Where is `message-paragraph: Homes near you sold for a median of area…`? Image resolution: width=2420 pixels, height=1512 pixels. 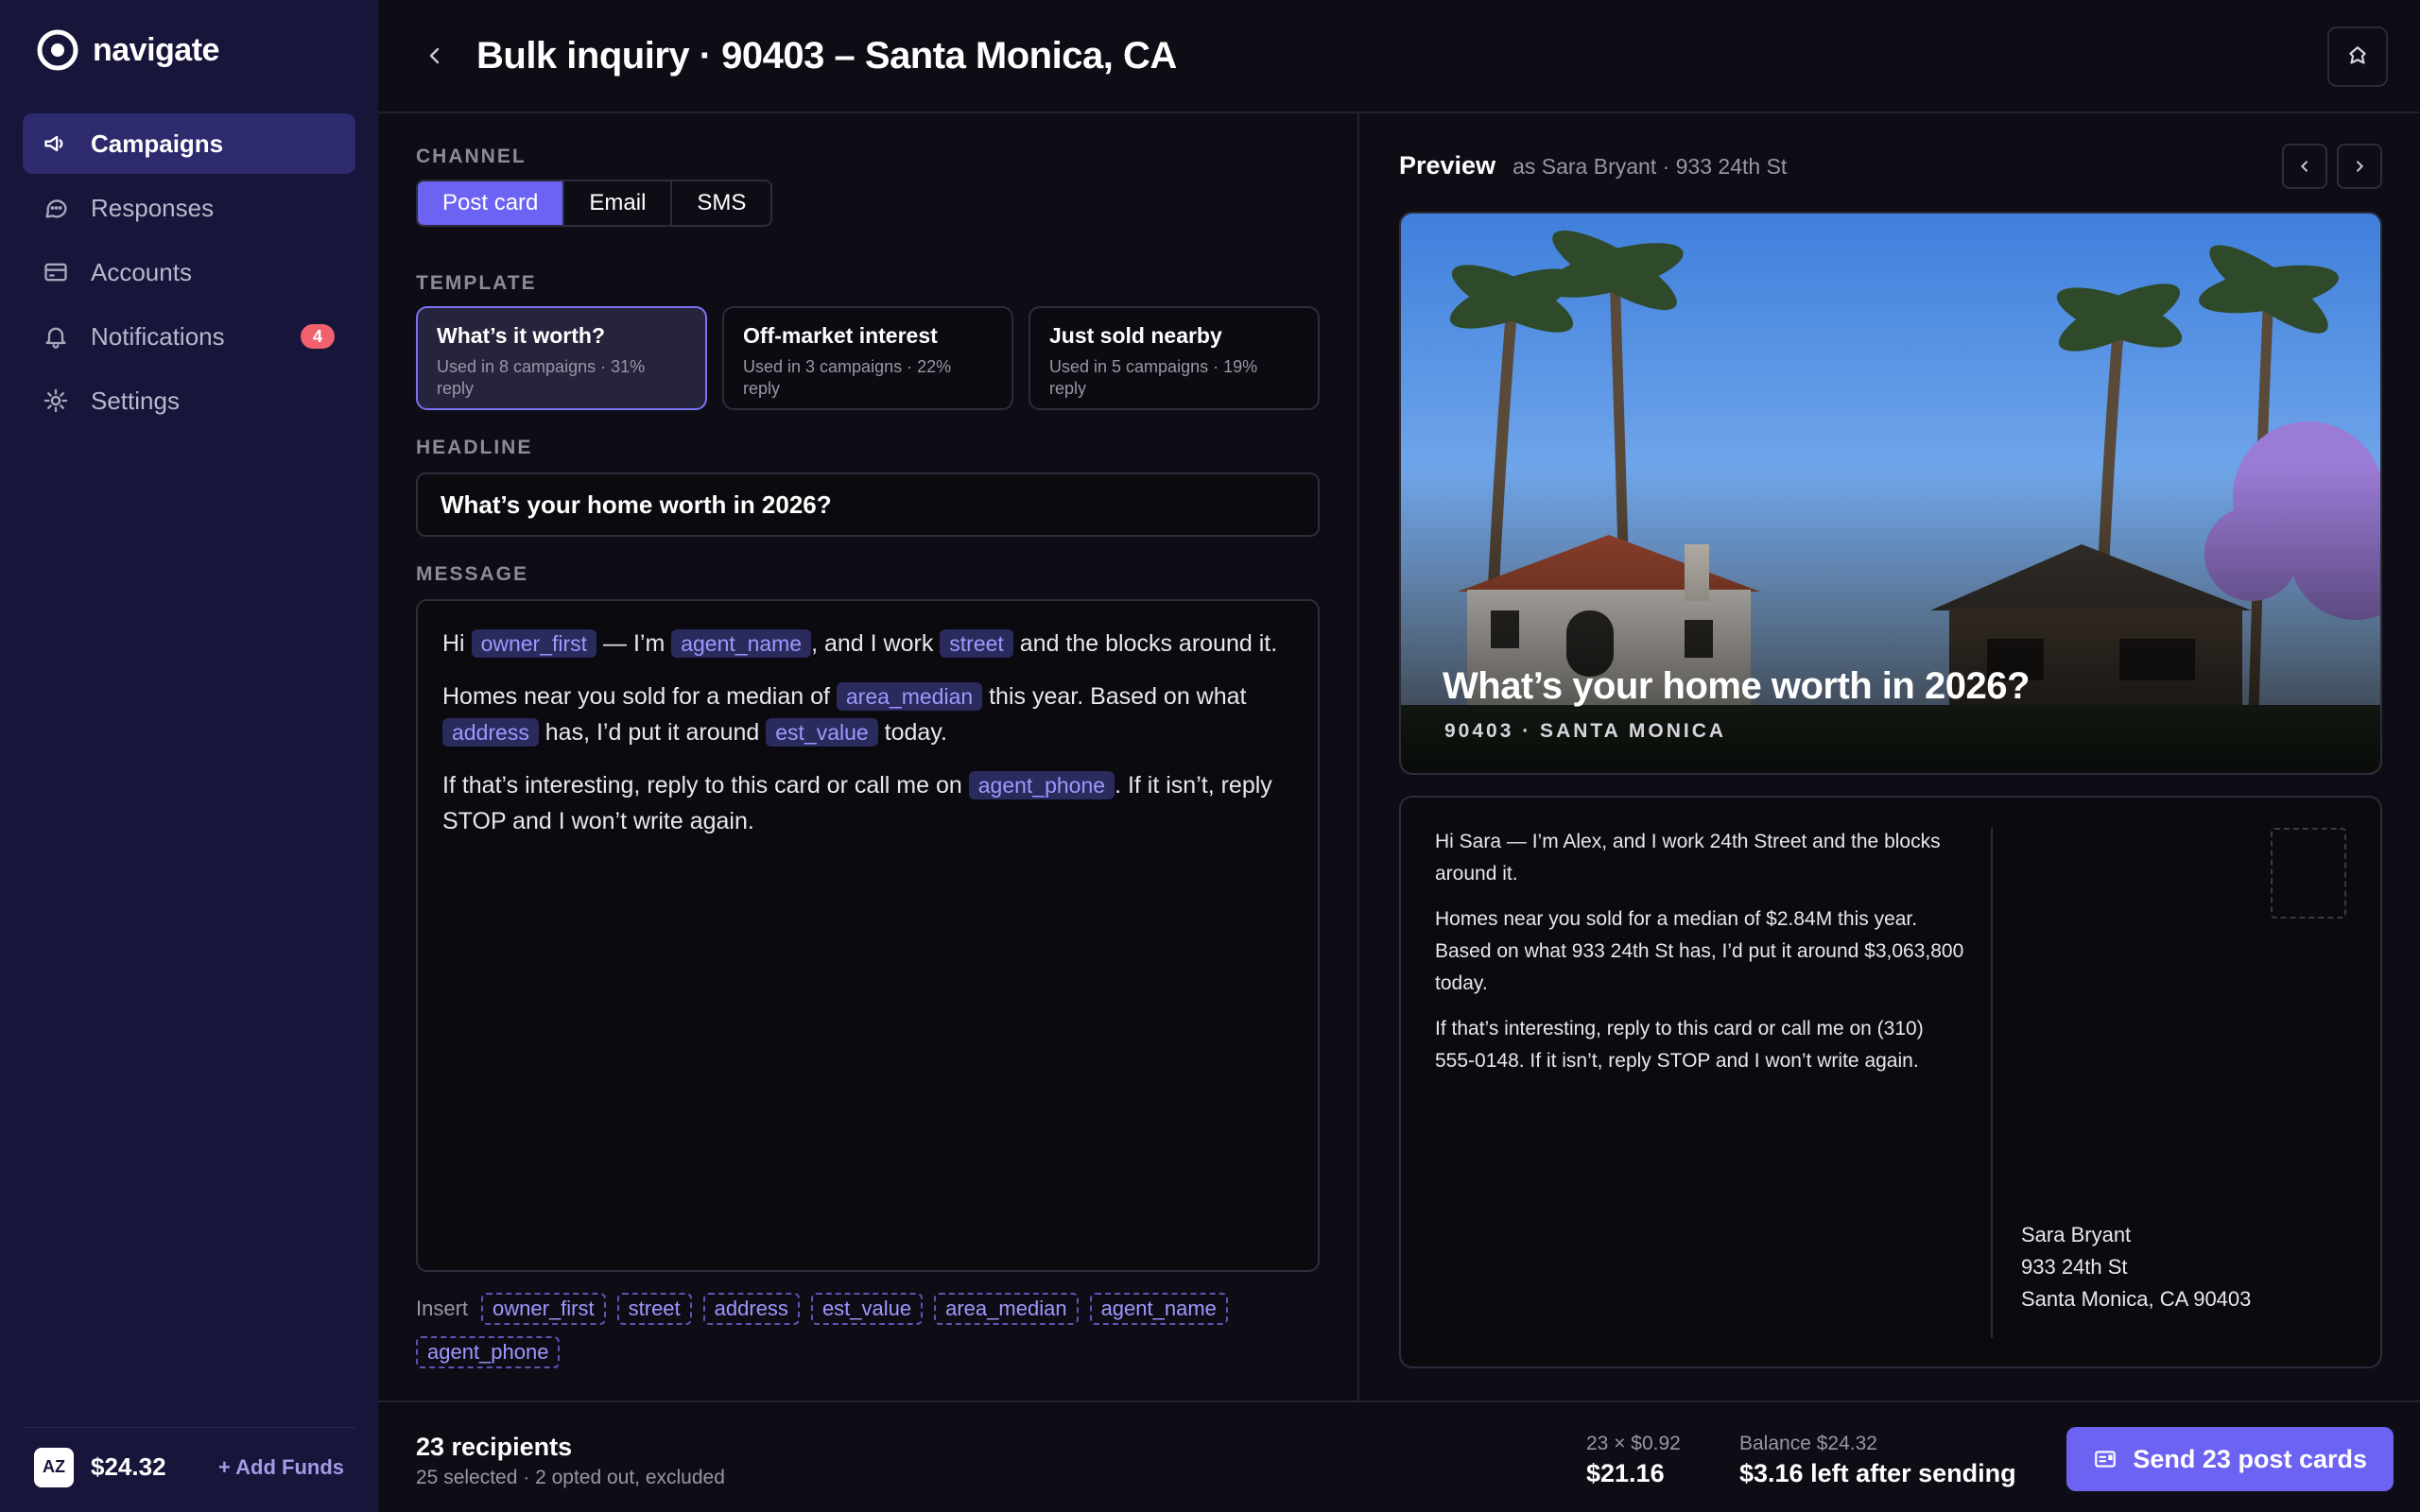
message-paragraph: Homes near you sold for a median of area… is located at coordinates (867, 714).